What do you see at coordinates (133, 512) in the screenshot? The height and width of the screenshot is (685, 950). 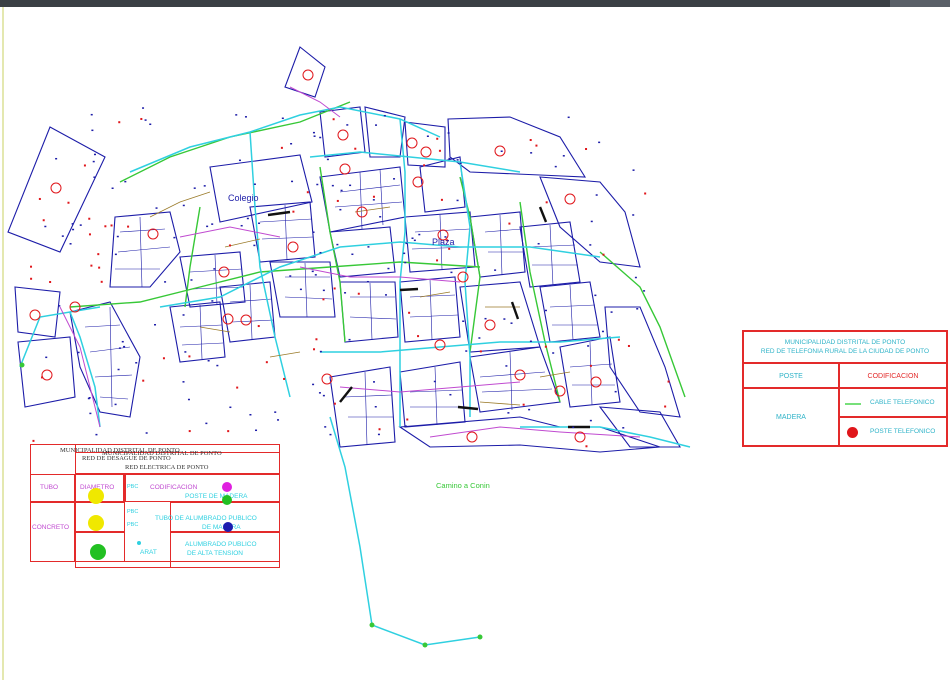 I see `legend-pbc-2: PBC` at bounding box center [133, 512].